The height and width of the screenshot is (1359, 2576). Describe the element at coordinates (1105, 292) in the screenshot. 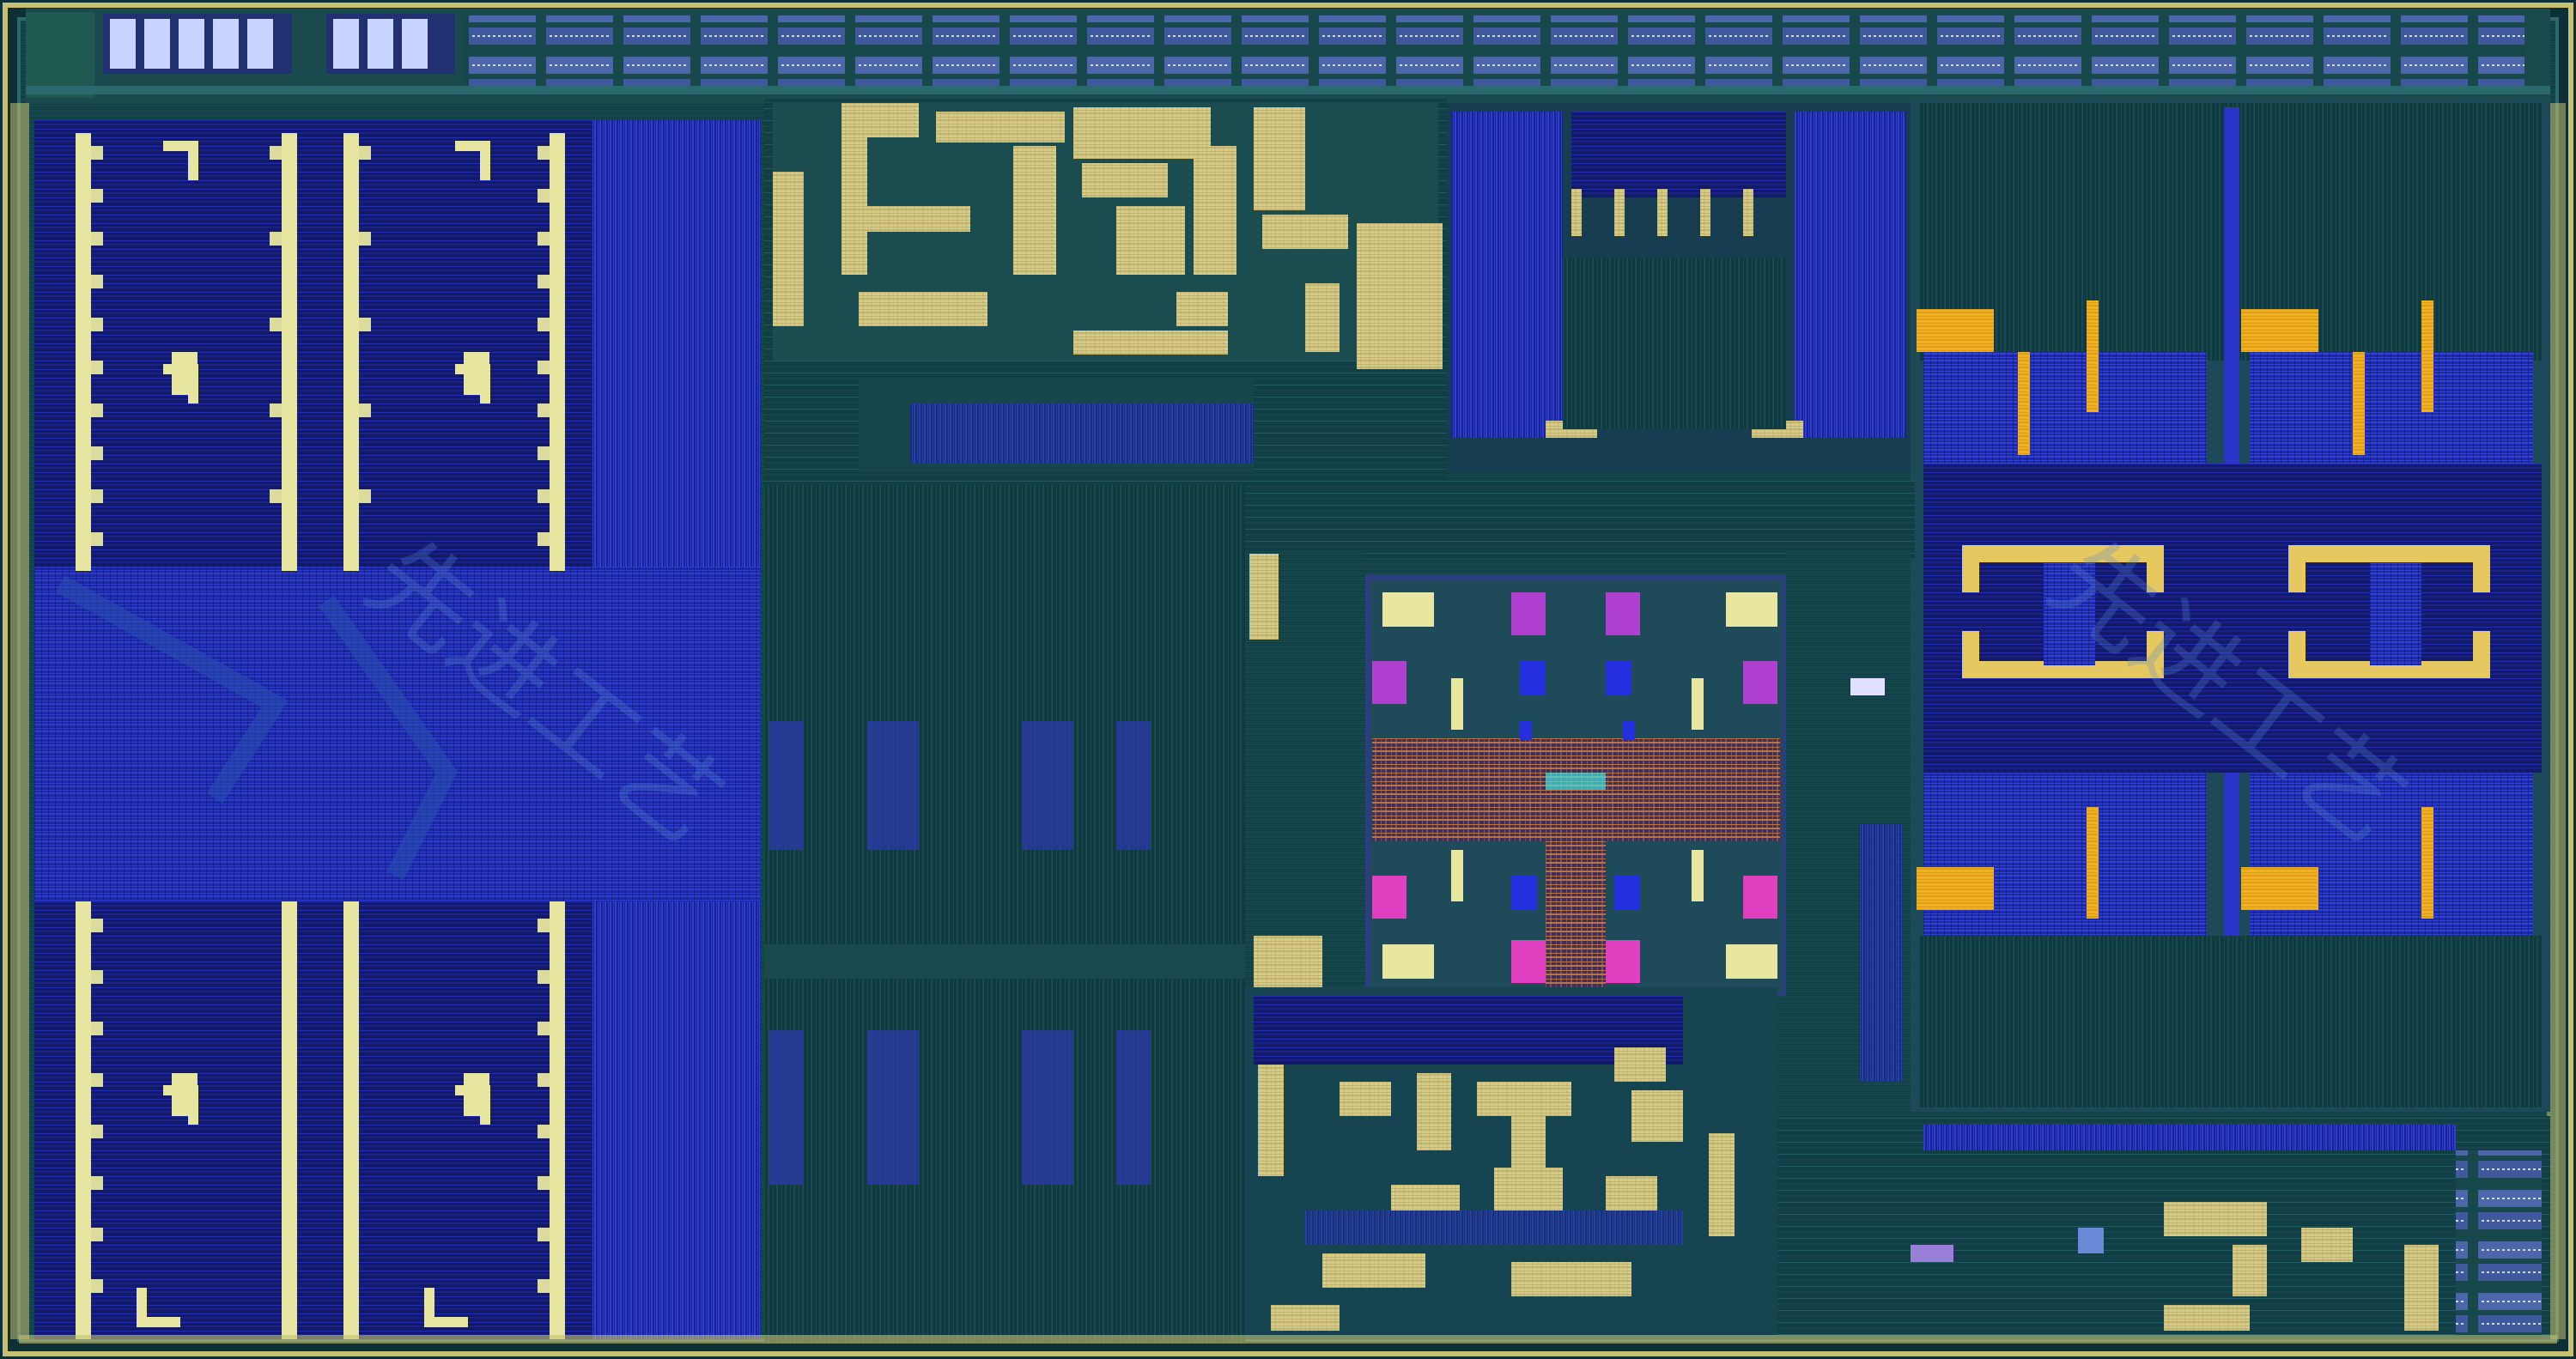

I see `top-logic-block` at that location.